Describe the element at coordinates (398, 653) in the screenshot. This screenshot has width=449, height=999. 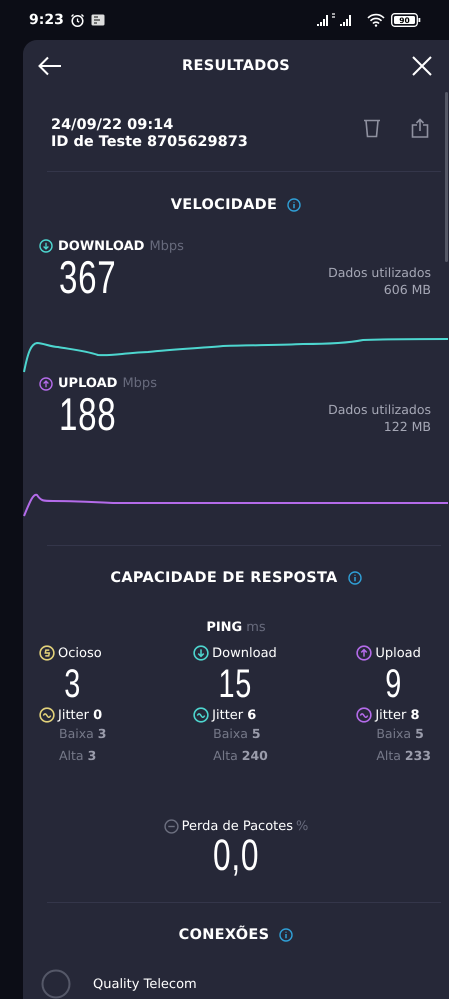
I see `ping-type-label: Upload` at that location.